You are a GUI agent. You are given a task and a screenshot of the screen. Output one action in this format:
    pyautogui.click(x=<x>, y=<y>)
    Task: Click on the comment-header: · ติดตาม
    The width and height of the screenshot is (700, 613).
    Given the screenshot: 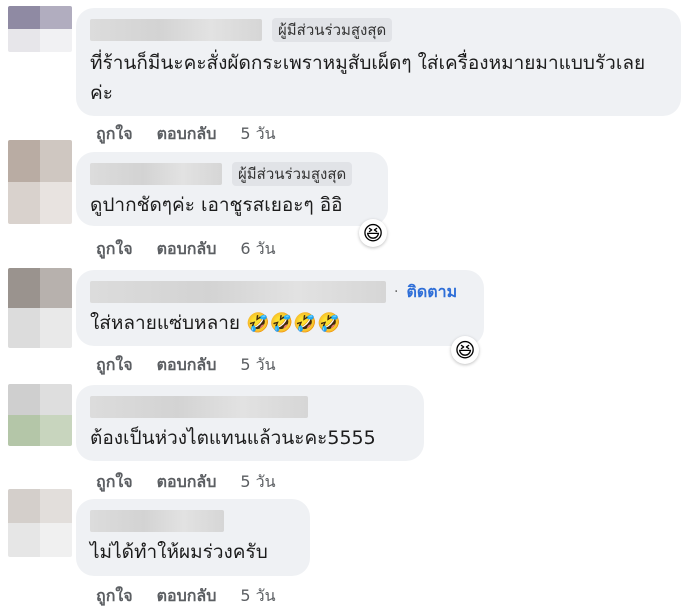 What is the action you would take?
    pyautogui.click(x=280, y=292)
    